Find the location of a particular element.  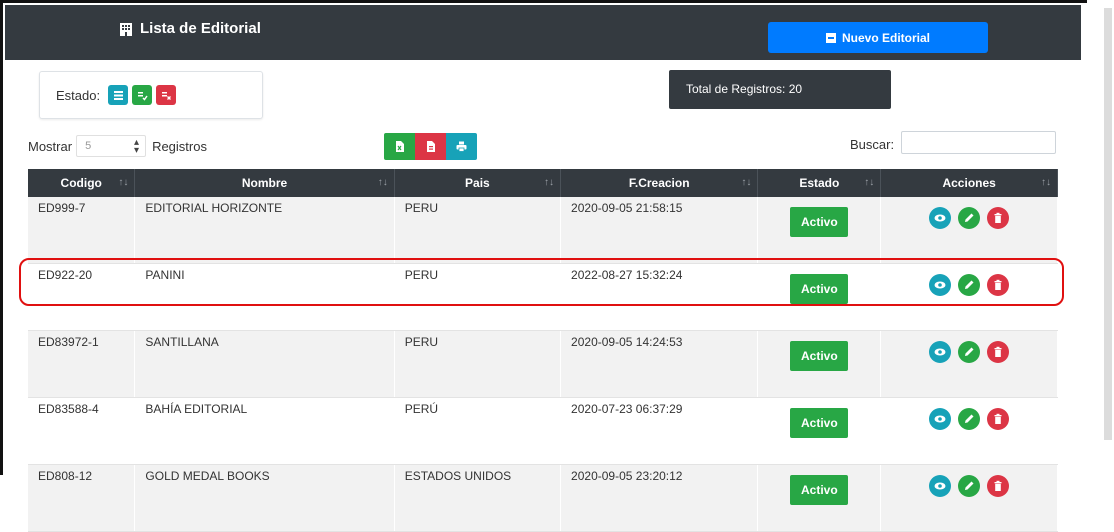

pdf-file-icon is located at coordinates (431, 146).